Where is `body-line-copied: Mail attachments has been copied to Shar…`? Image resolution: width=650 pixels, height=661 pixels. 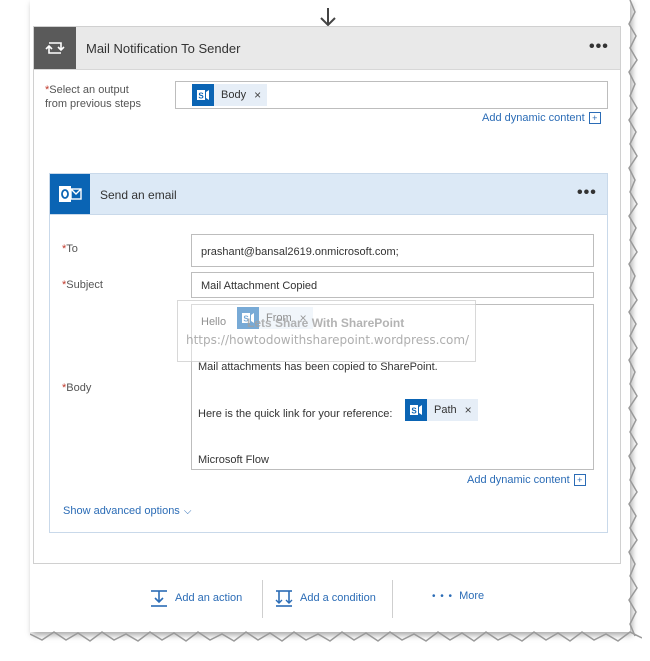
body-line-copied: Mail attachments has been copied to Shar… is located at coordinates (318, 367).